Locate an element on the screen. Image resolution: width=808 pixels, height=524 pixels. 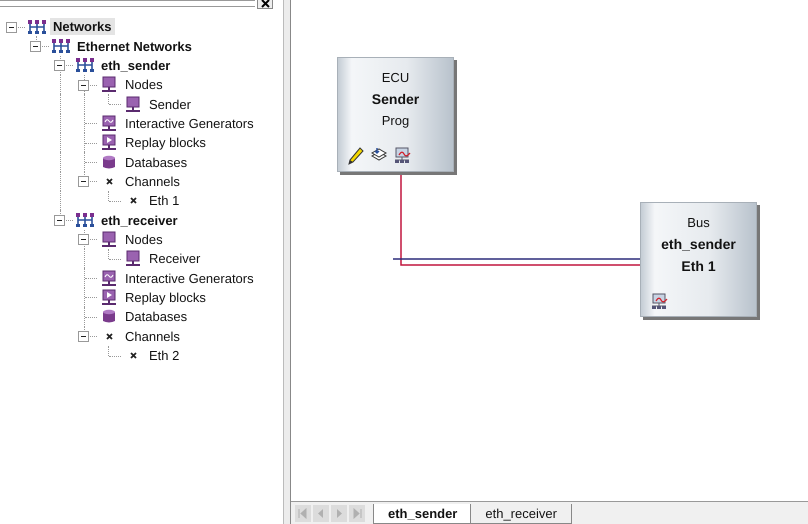
block-name: Sender is located at coordinates (396, 99).